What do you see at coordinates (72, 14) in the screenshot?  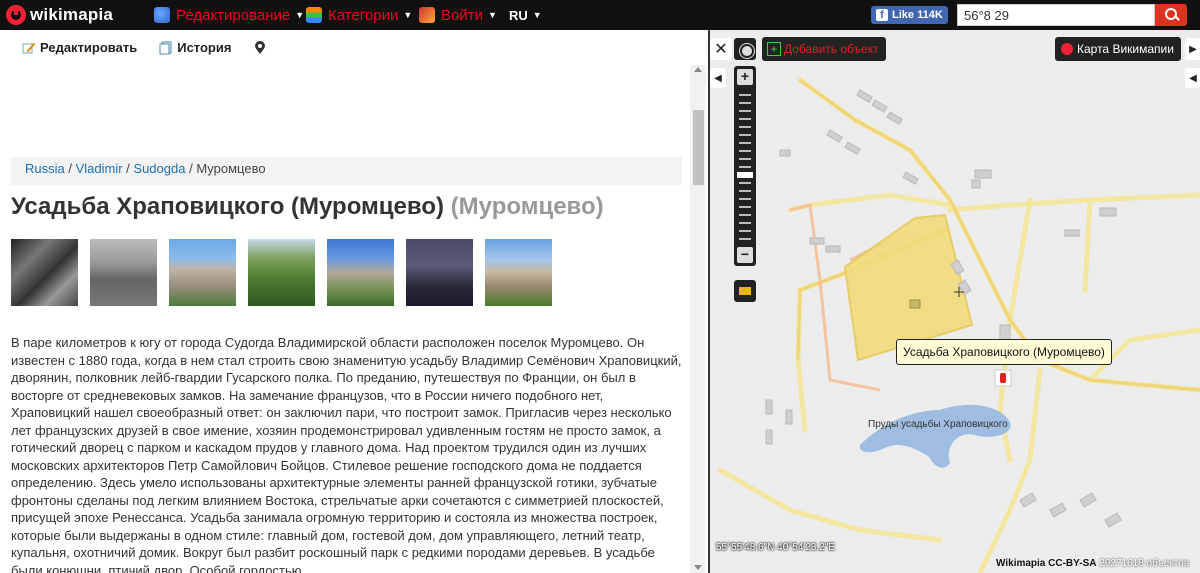 I see `logo-text: wikimapia` at bounding box center [72, 14].